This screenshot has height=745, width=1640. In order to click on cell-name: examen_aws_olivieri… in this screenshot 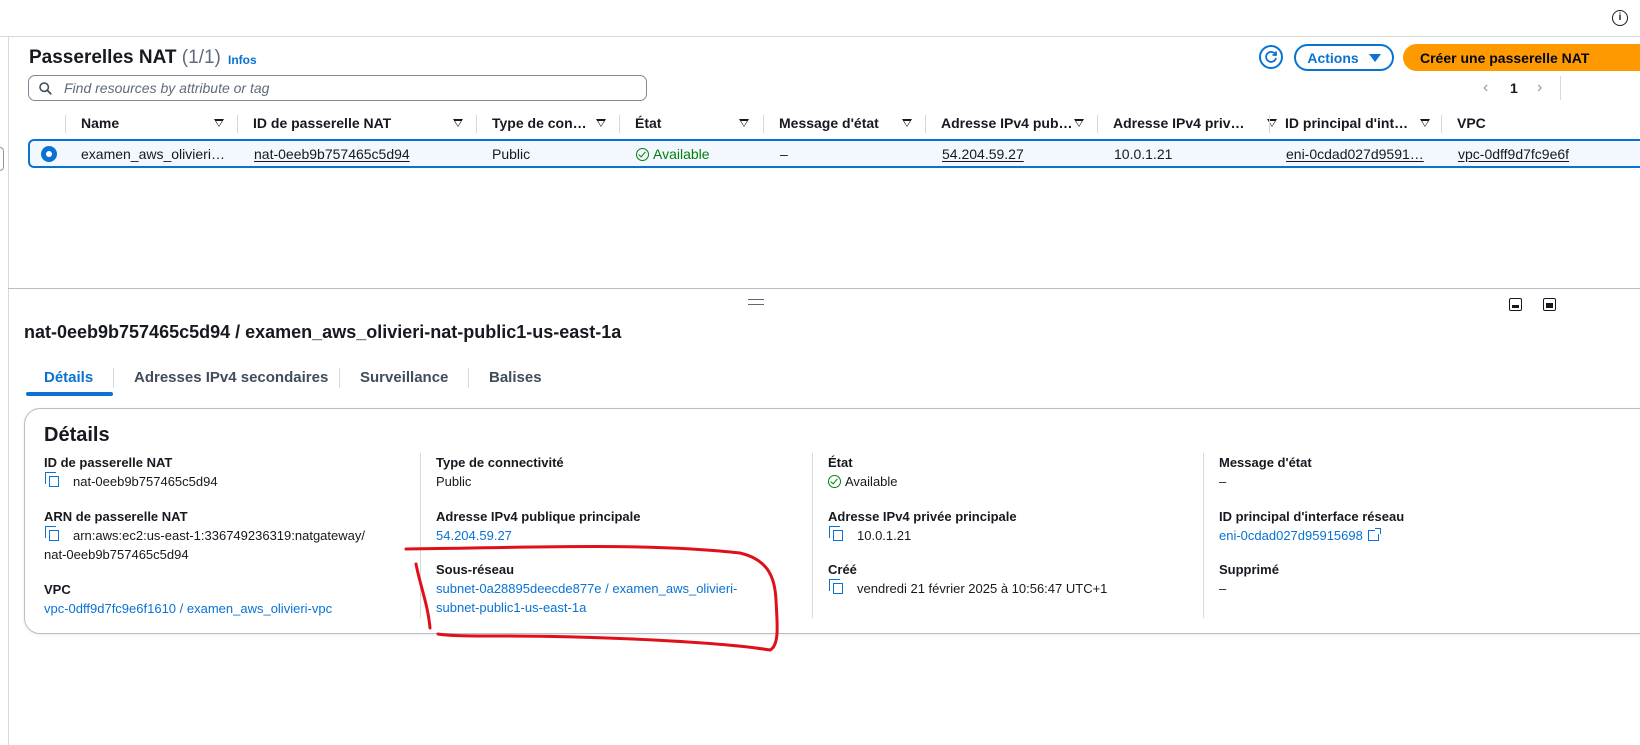, I will do `click(153, 154)`.